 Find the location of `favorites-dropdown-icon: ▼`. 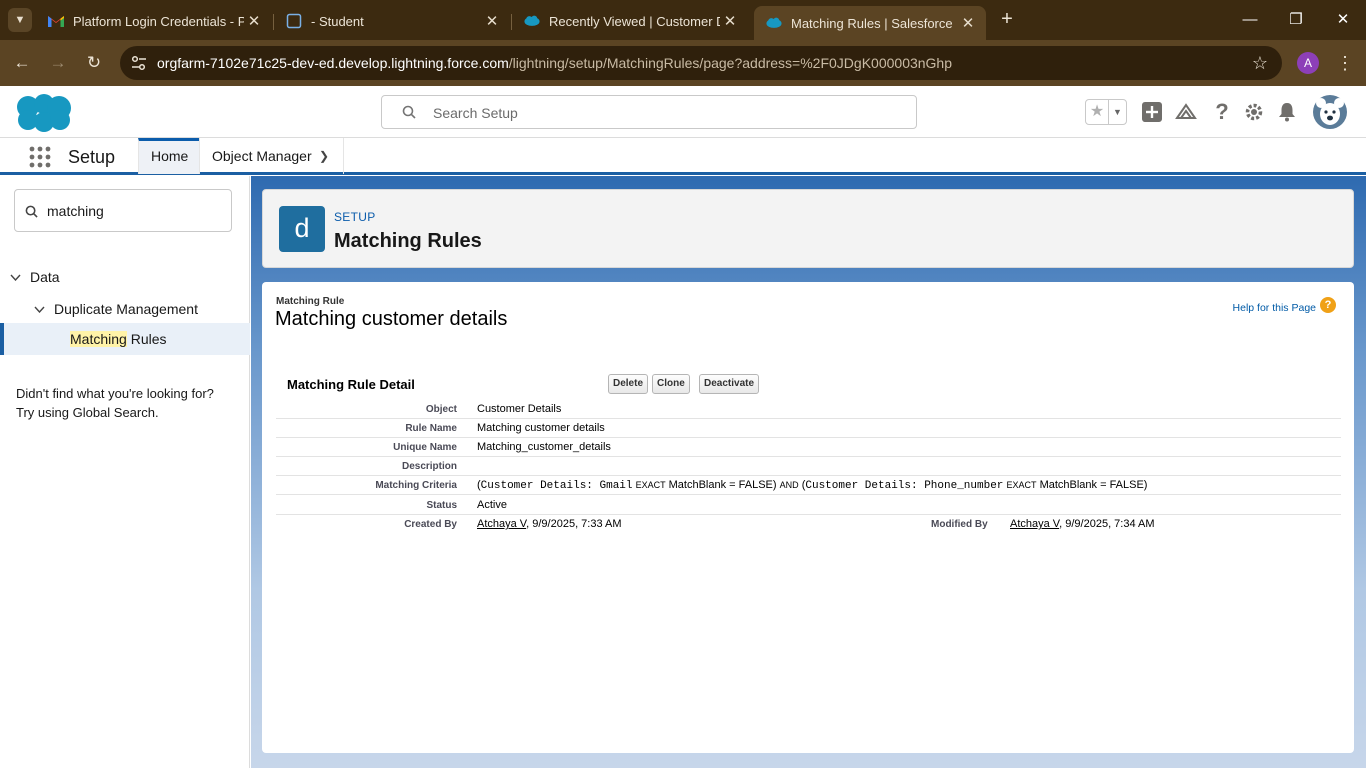

favorites-dropdown-icon: ▼ is located at coordinates (1117, 112).